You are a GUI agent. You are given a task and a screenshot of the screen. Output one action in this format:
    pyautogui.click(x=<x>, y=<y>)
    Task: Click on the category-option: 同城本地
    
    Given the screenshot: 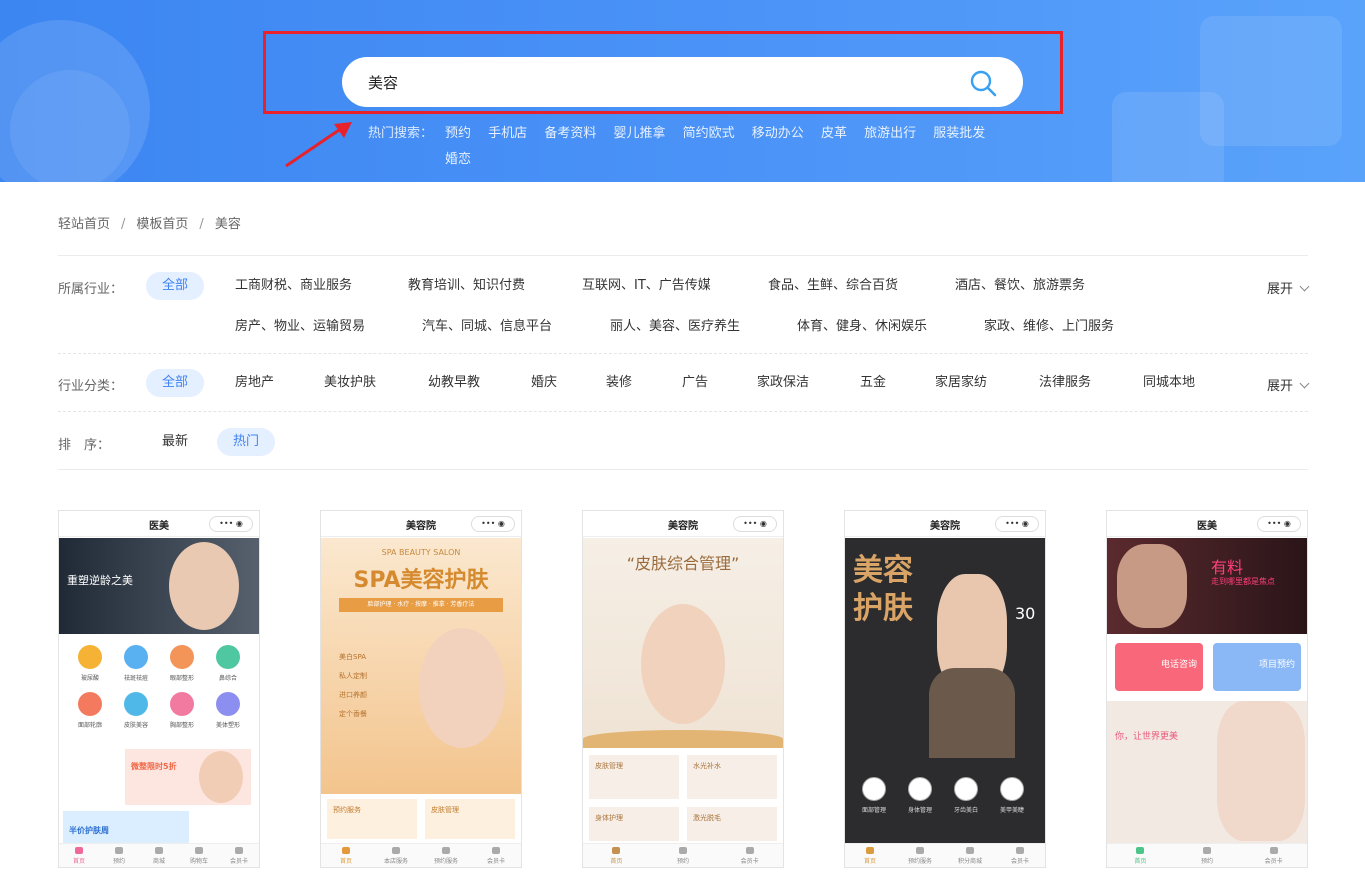 What is the action you would take?
    pyautogui.click(x=1169, y=383)
    